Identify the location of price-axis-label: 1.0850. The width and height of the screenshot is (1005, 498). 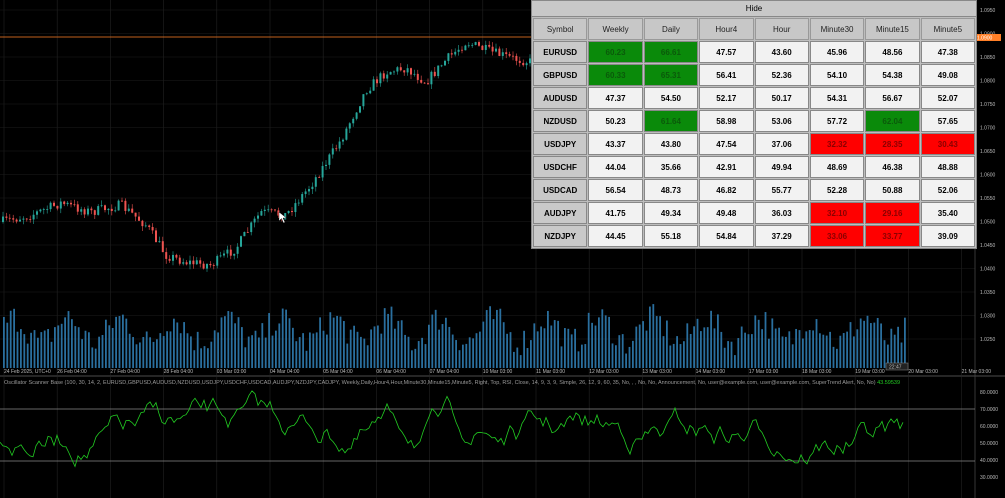
(988, 58).